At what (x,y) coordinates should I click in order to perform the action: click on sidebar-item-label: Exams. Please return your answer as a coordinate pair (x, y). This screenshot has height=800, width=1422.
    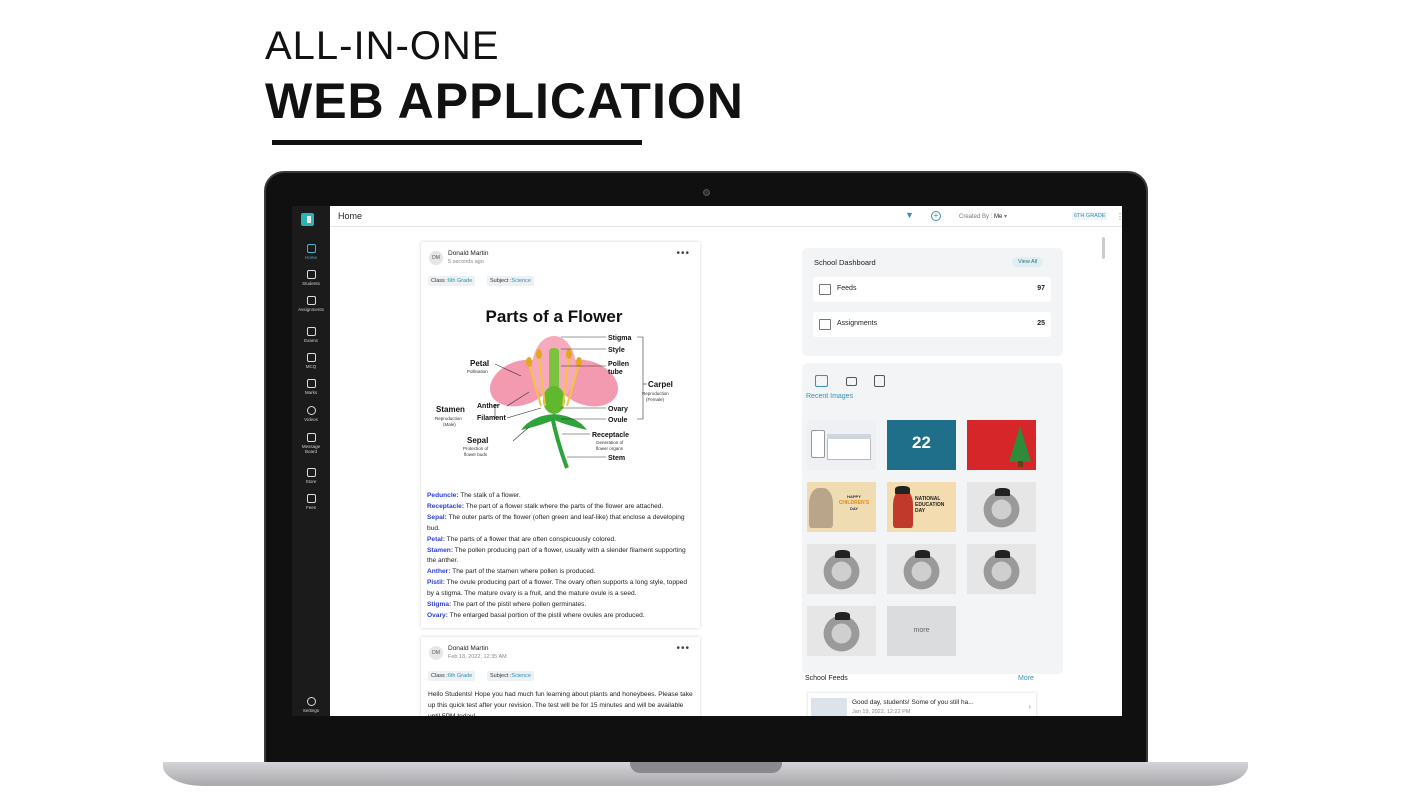
    Looking at the image, I should click on (311, 340).